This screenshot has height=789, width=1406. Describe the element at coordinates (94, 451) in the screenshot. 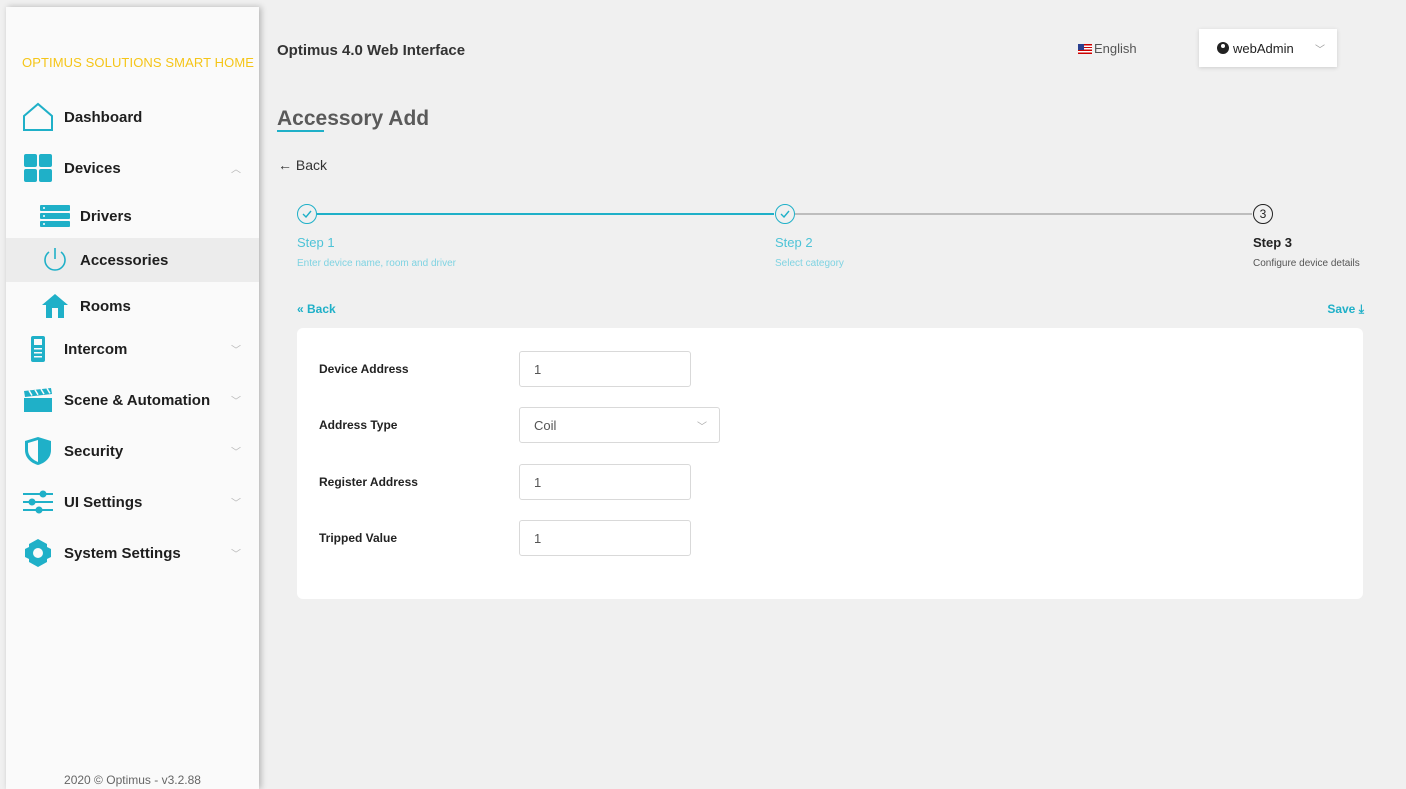

I see `sidebar-item-label: Security` at that location.